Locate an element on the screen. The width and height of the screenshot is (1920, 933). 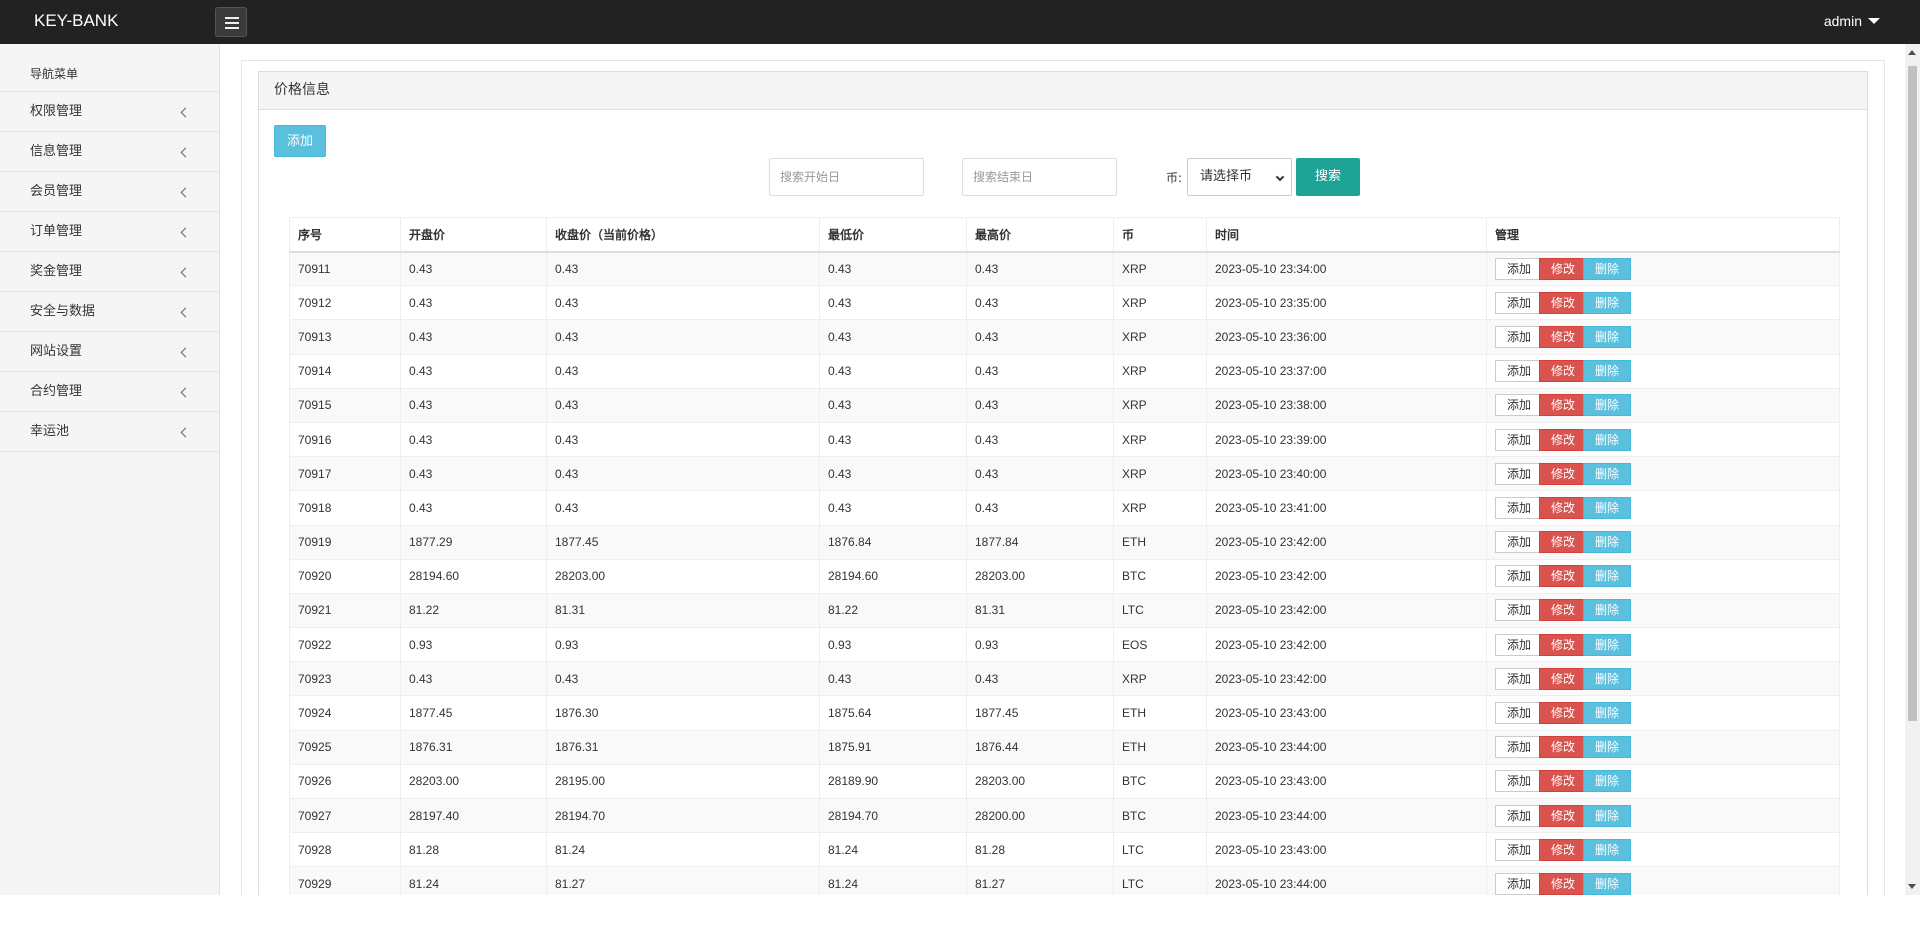
table-cell: 70917 is located at coordinates (345, 474).